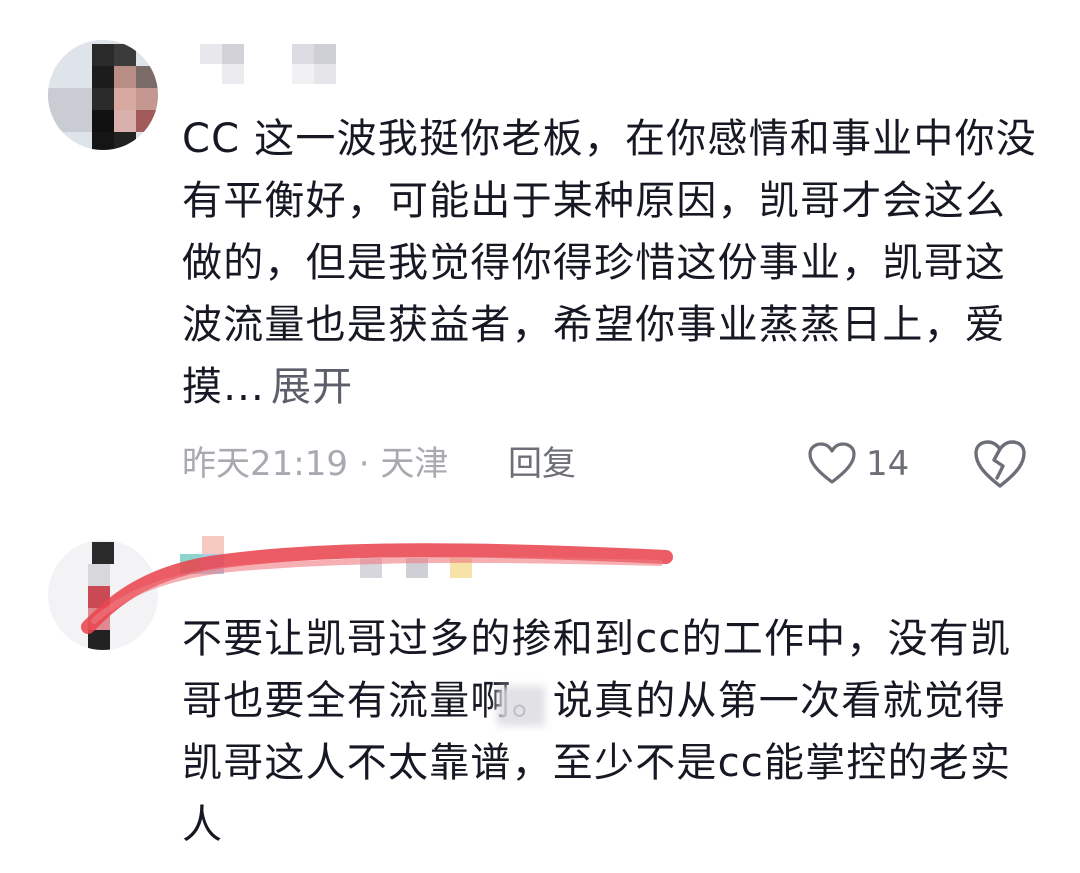 This screenshot has height=873, width=1080. I want to click on comment-time-location: 昨天21:19 · 天津, so click(315, 464).